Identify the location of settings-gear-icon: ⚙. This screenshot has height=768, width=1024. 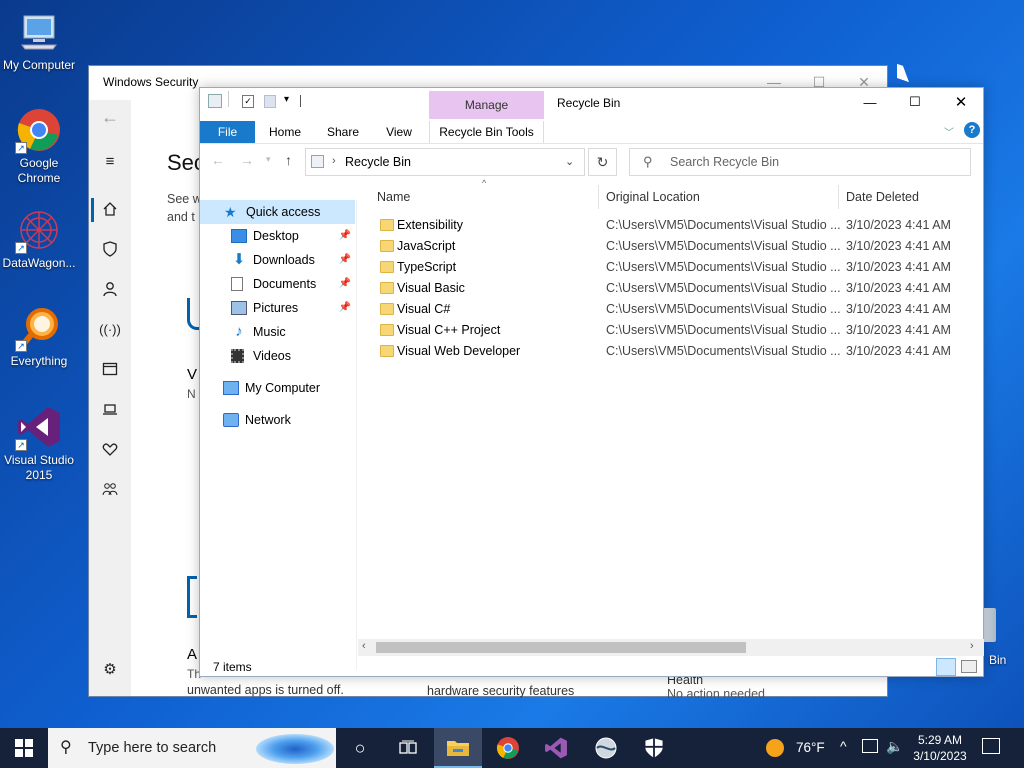
(110, 669).